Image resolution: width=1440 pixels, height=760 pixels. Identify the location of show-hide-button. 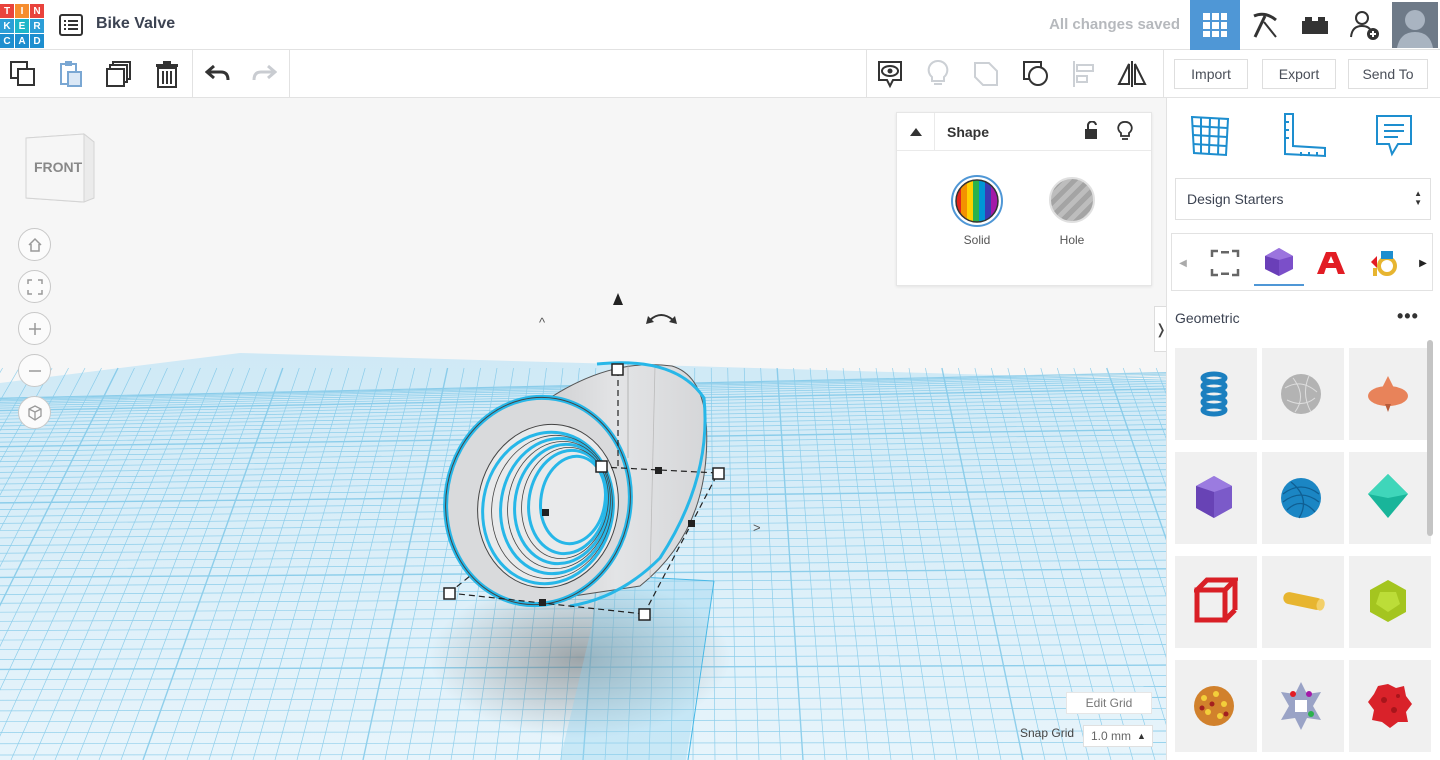
(890, 74).